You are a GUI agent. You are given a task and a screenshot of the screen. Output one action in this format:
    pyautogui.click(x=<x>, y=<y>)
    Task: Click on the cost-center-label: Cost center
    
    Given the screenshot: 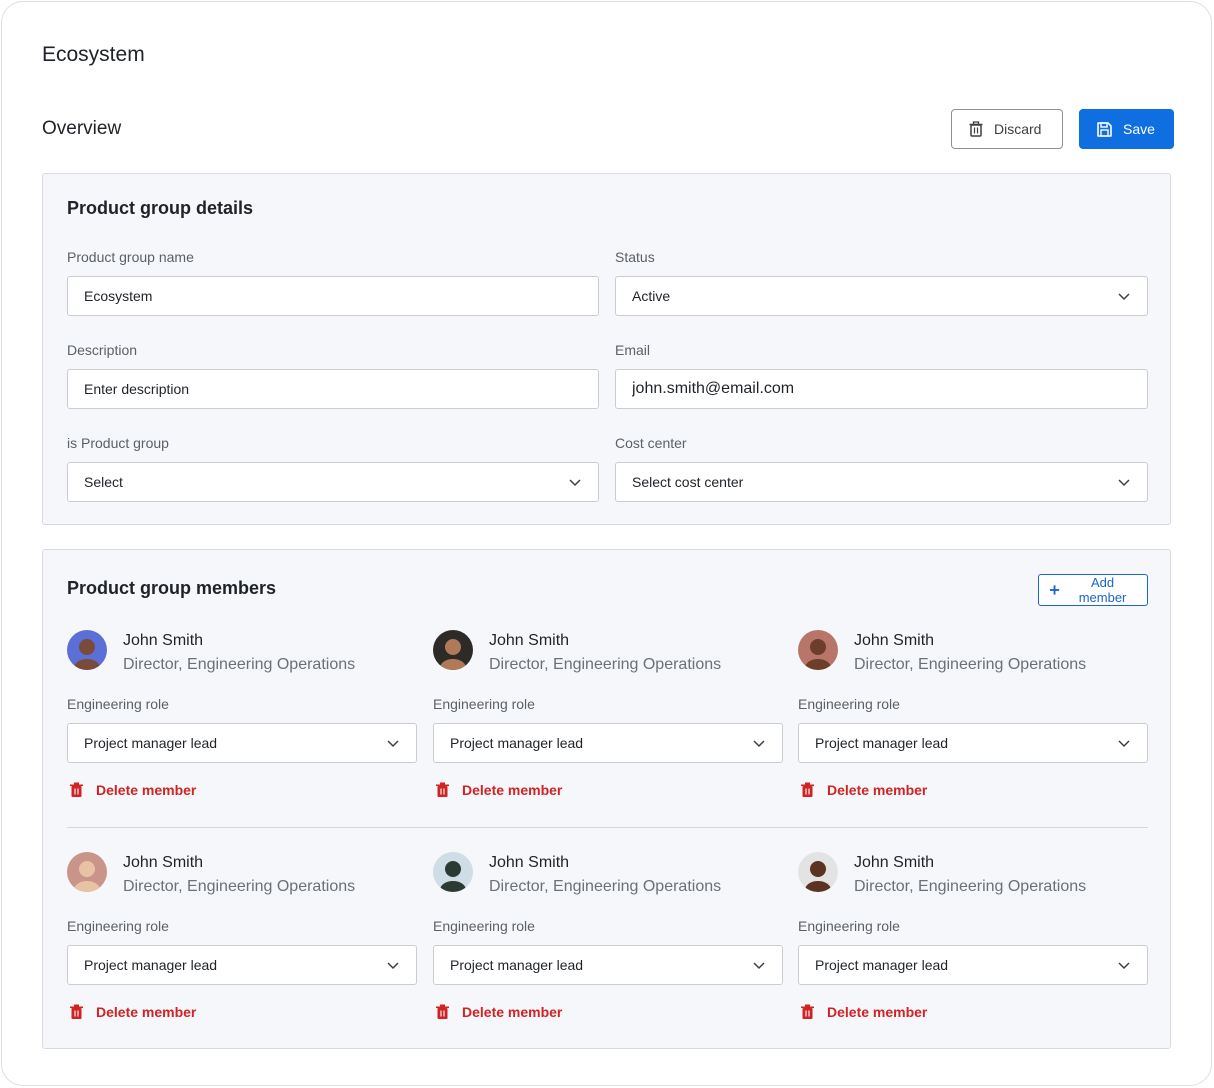 What is the action you would take?
    pyautogui.click(x=651, y=443)
    